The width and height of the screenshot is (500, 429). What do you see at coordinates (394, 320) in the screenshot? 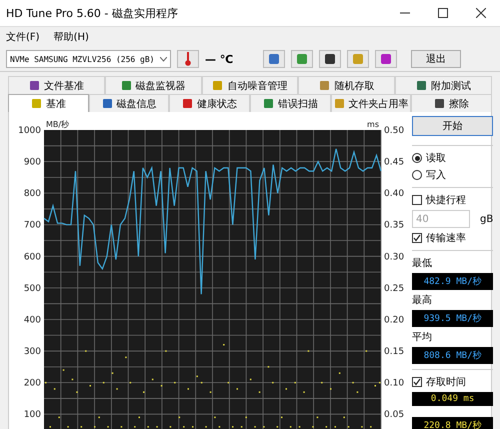
I see `axis-label: 0.20` at bounding box center [394, 320].